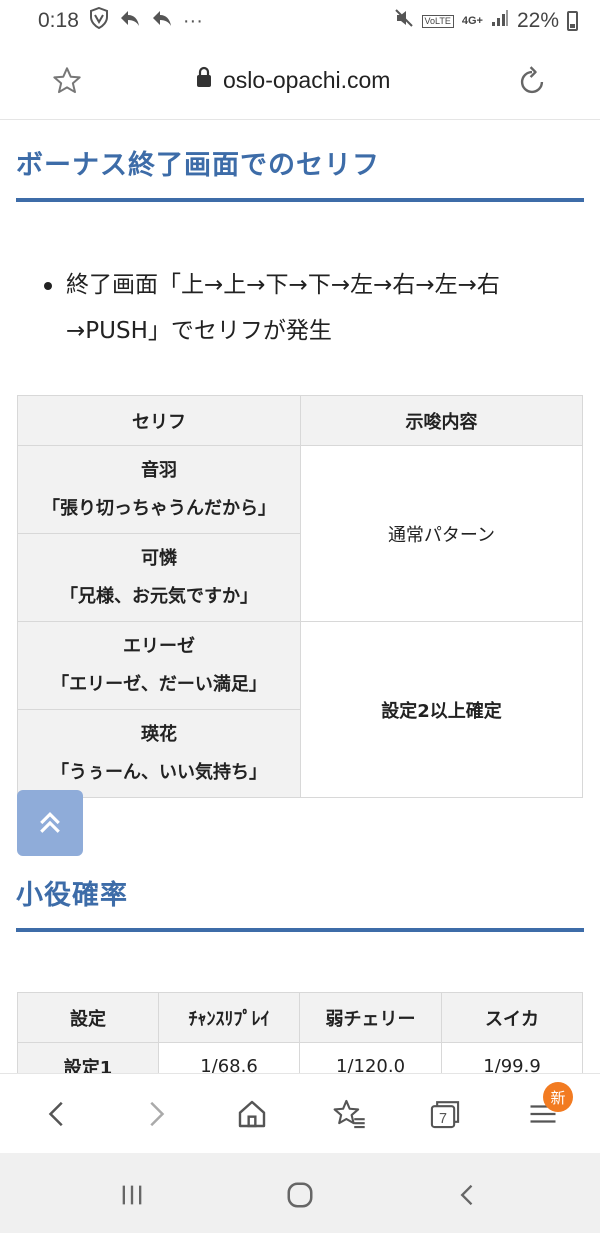  Describe the element at coordinates (159, 646) in the screenshot. I see `character-name: エリーゼ` at that location.